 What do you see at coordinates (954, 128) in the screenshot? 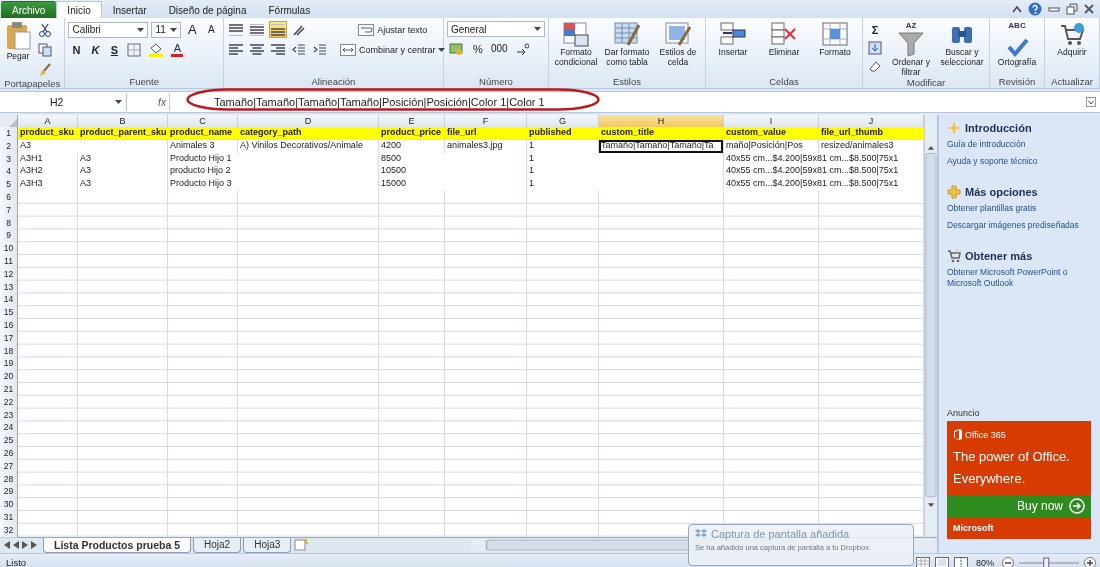
I see `sparkle-icon` at bounding box center [954, 128].